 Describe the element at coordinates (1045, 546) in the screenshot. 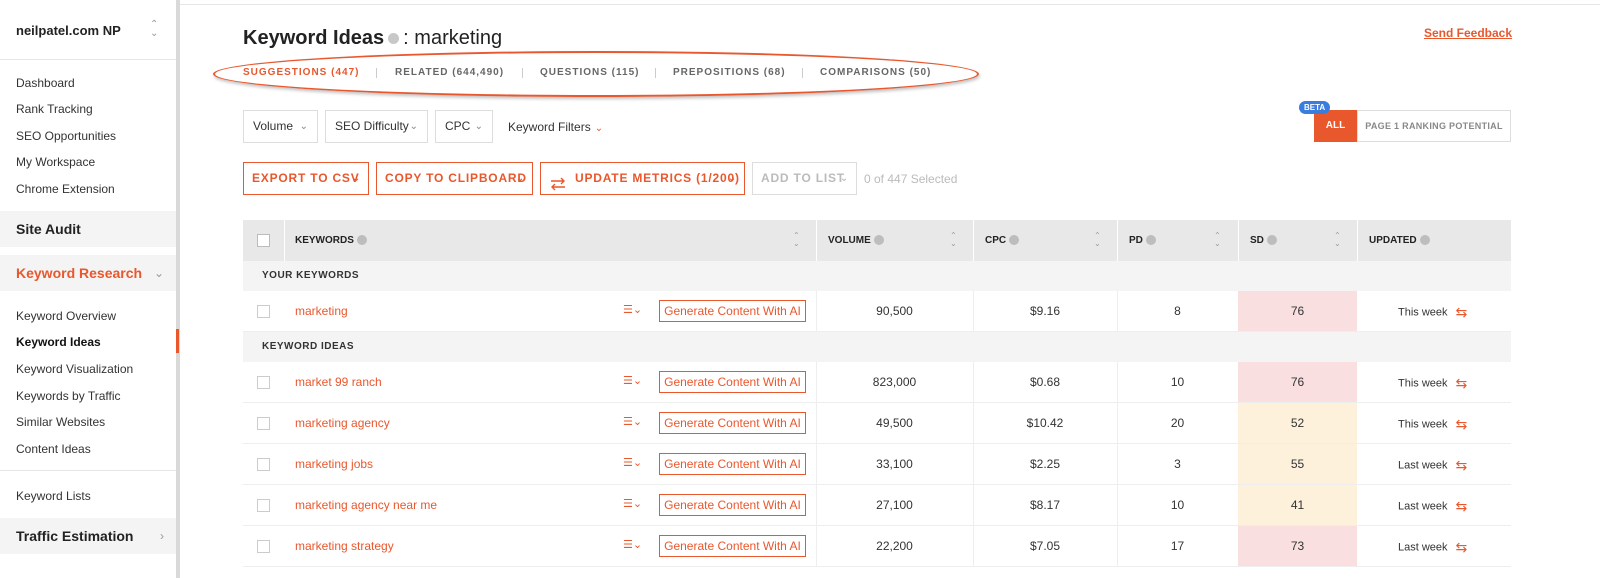

I see `cpc-cell: $7.05` at that location.